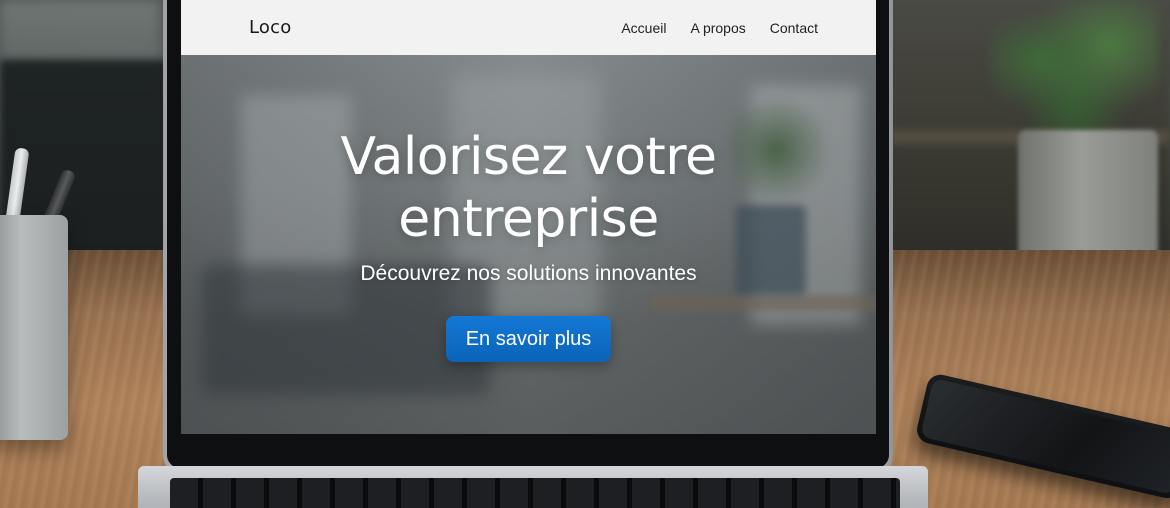 Image resolution: width=1170 pixels, height=508 pixels. What do you see at coordinates (1075, 75) in the screenshot?
I see `plant-leaves` at bounding box center [1075, 75].